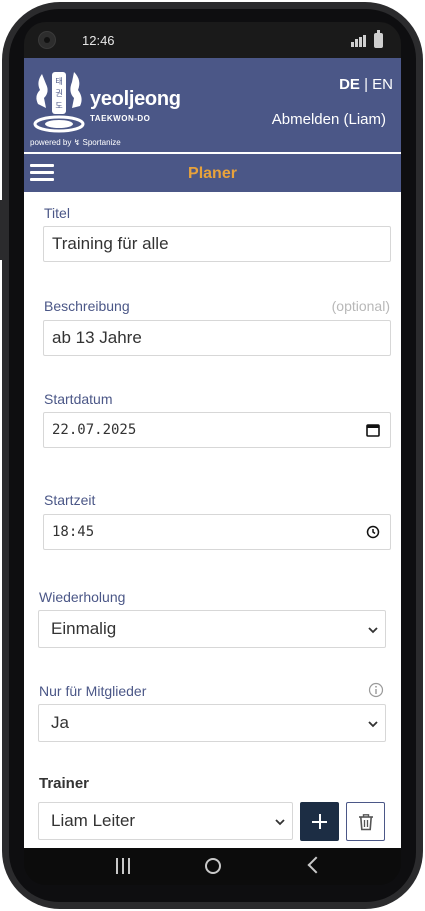 The height and width of the screenshot is (911, 425). Describe the element at coordinates (87, 306) in the screenshot. I see `description-label: Beschreibung` at that location.